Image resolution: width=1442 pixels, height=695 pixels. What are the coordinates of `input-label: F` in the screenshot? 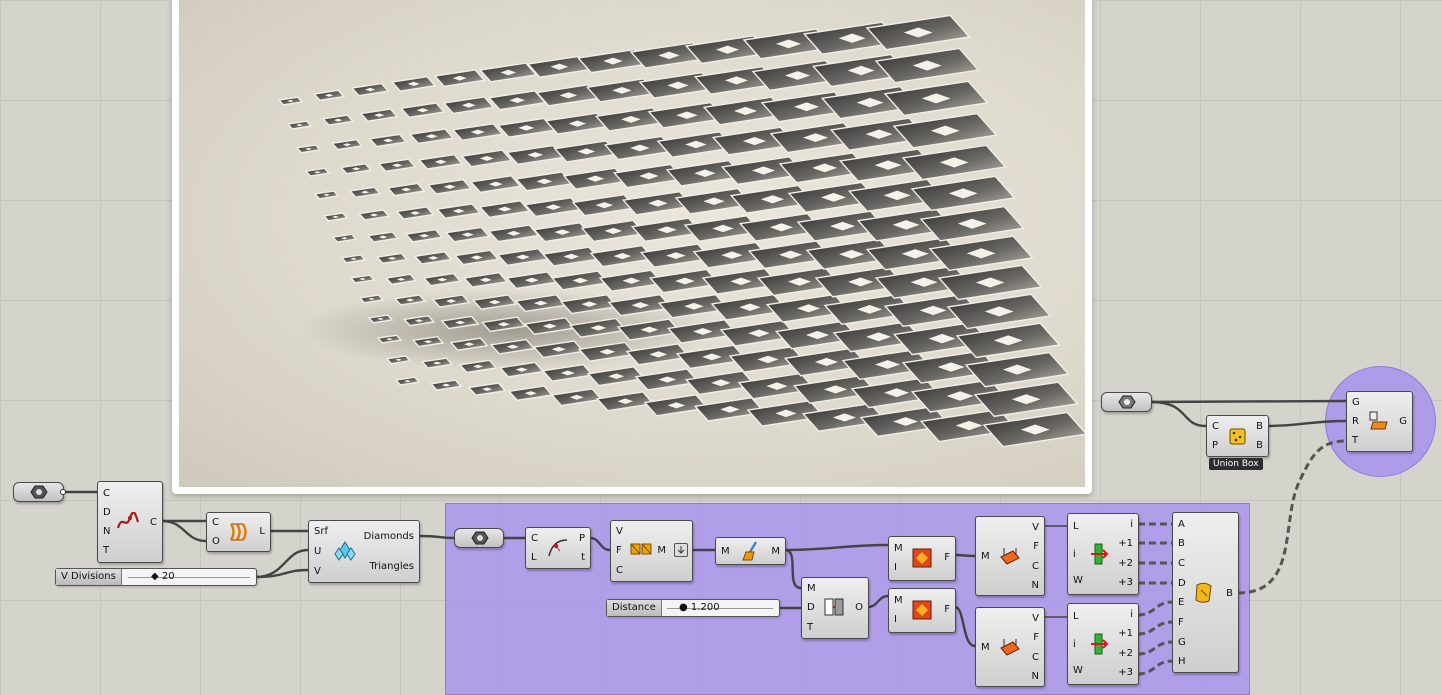 It's located at (619, 550).